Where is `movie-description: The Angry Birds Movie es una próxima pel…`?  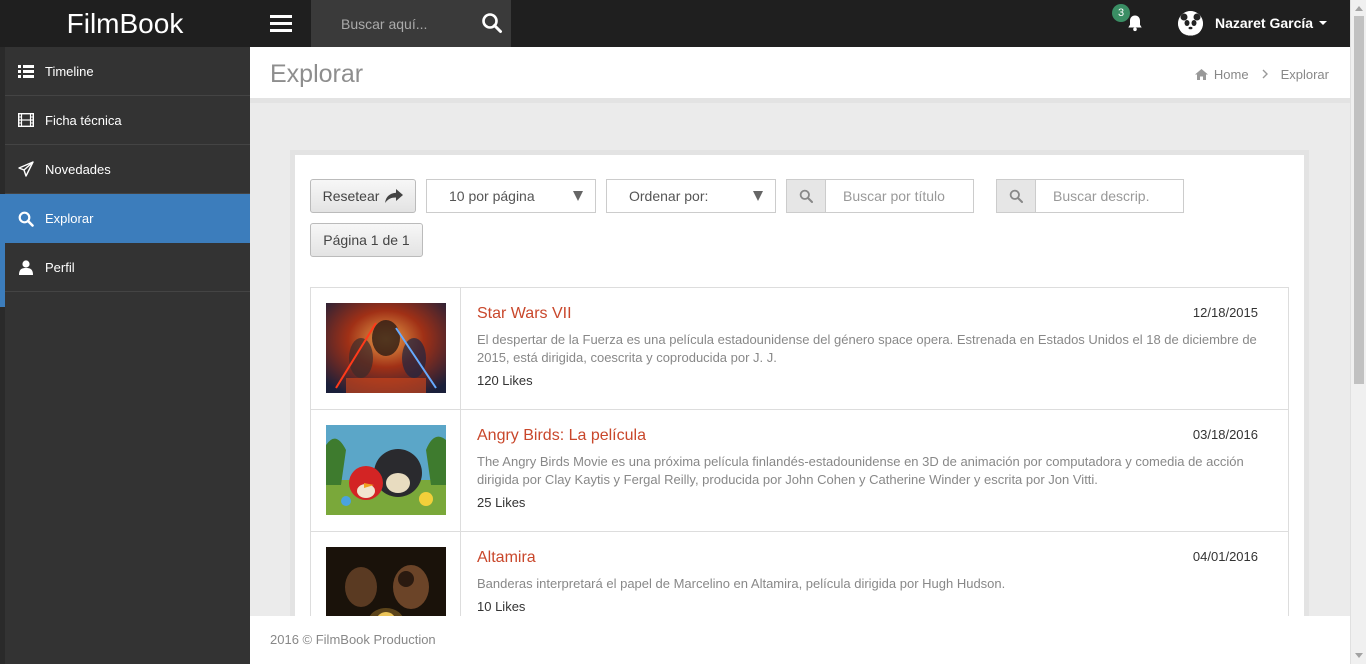 movie-description: The Angry Birds Movie es una próxima pel… is located at coordinates (860, 470).